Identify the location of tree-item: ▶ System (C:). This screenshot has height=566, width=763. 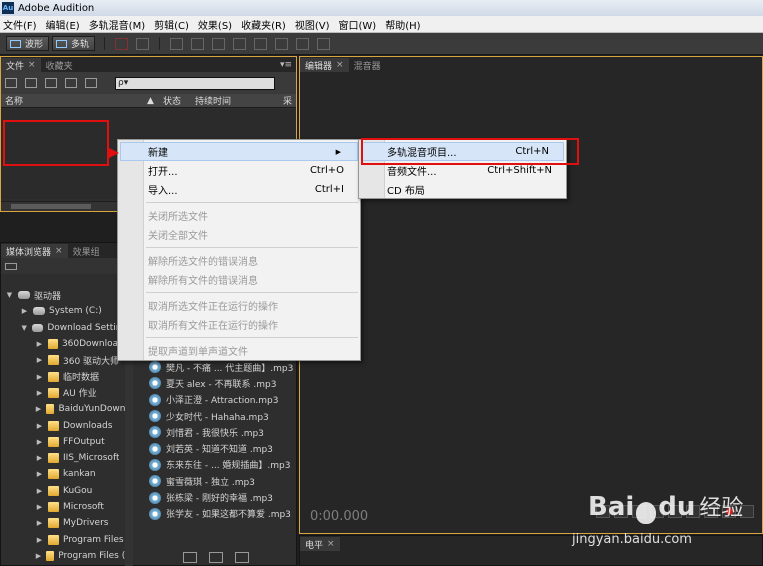
(63, 311).